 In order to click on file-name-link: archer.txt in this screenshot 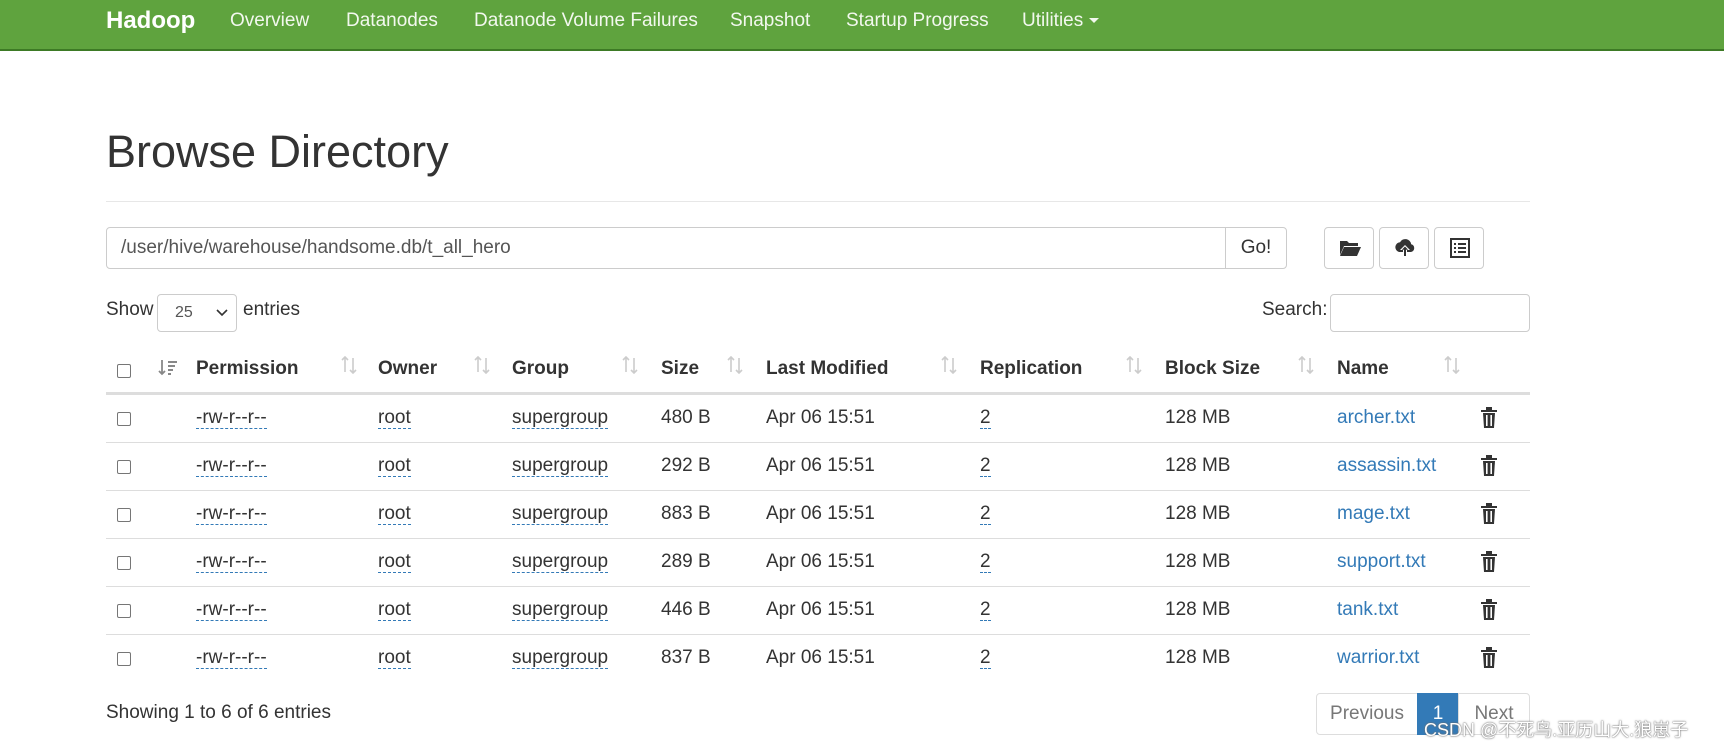, I will do `click(1376, 418)`.